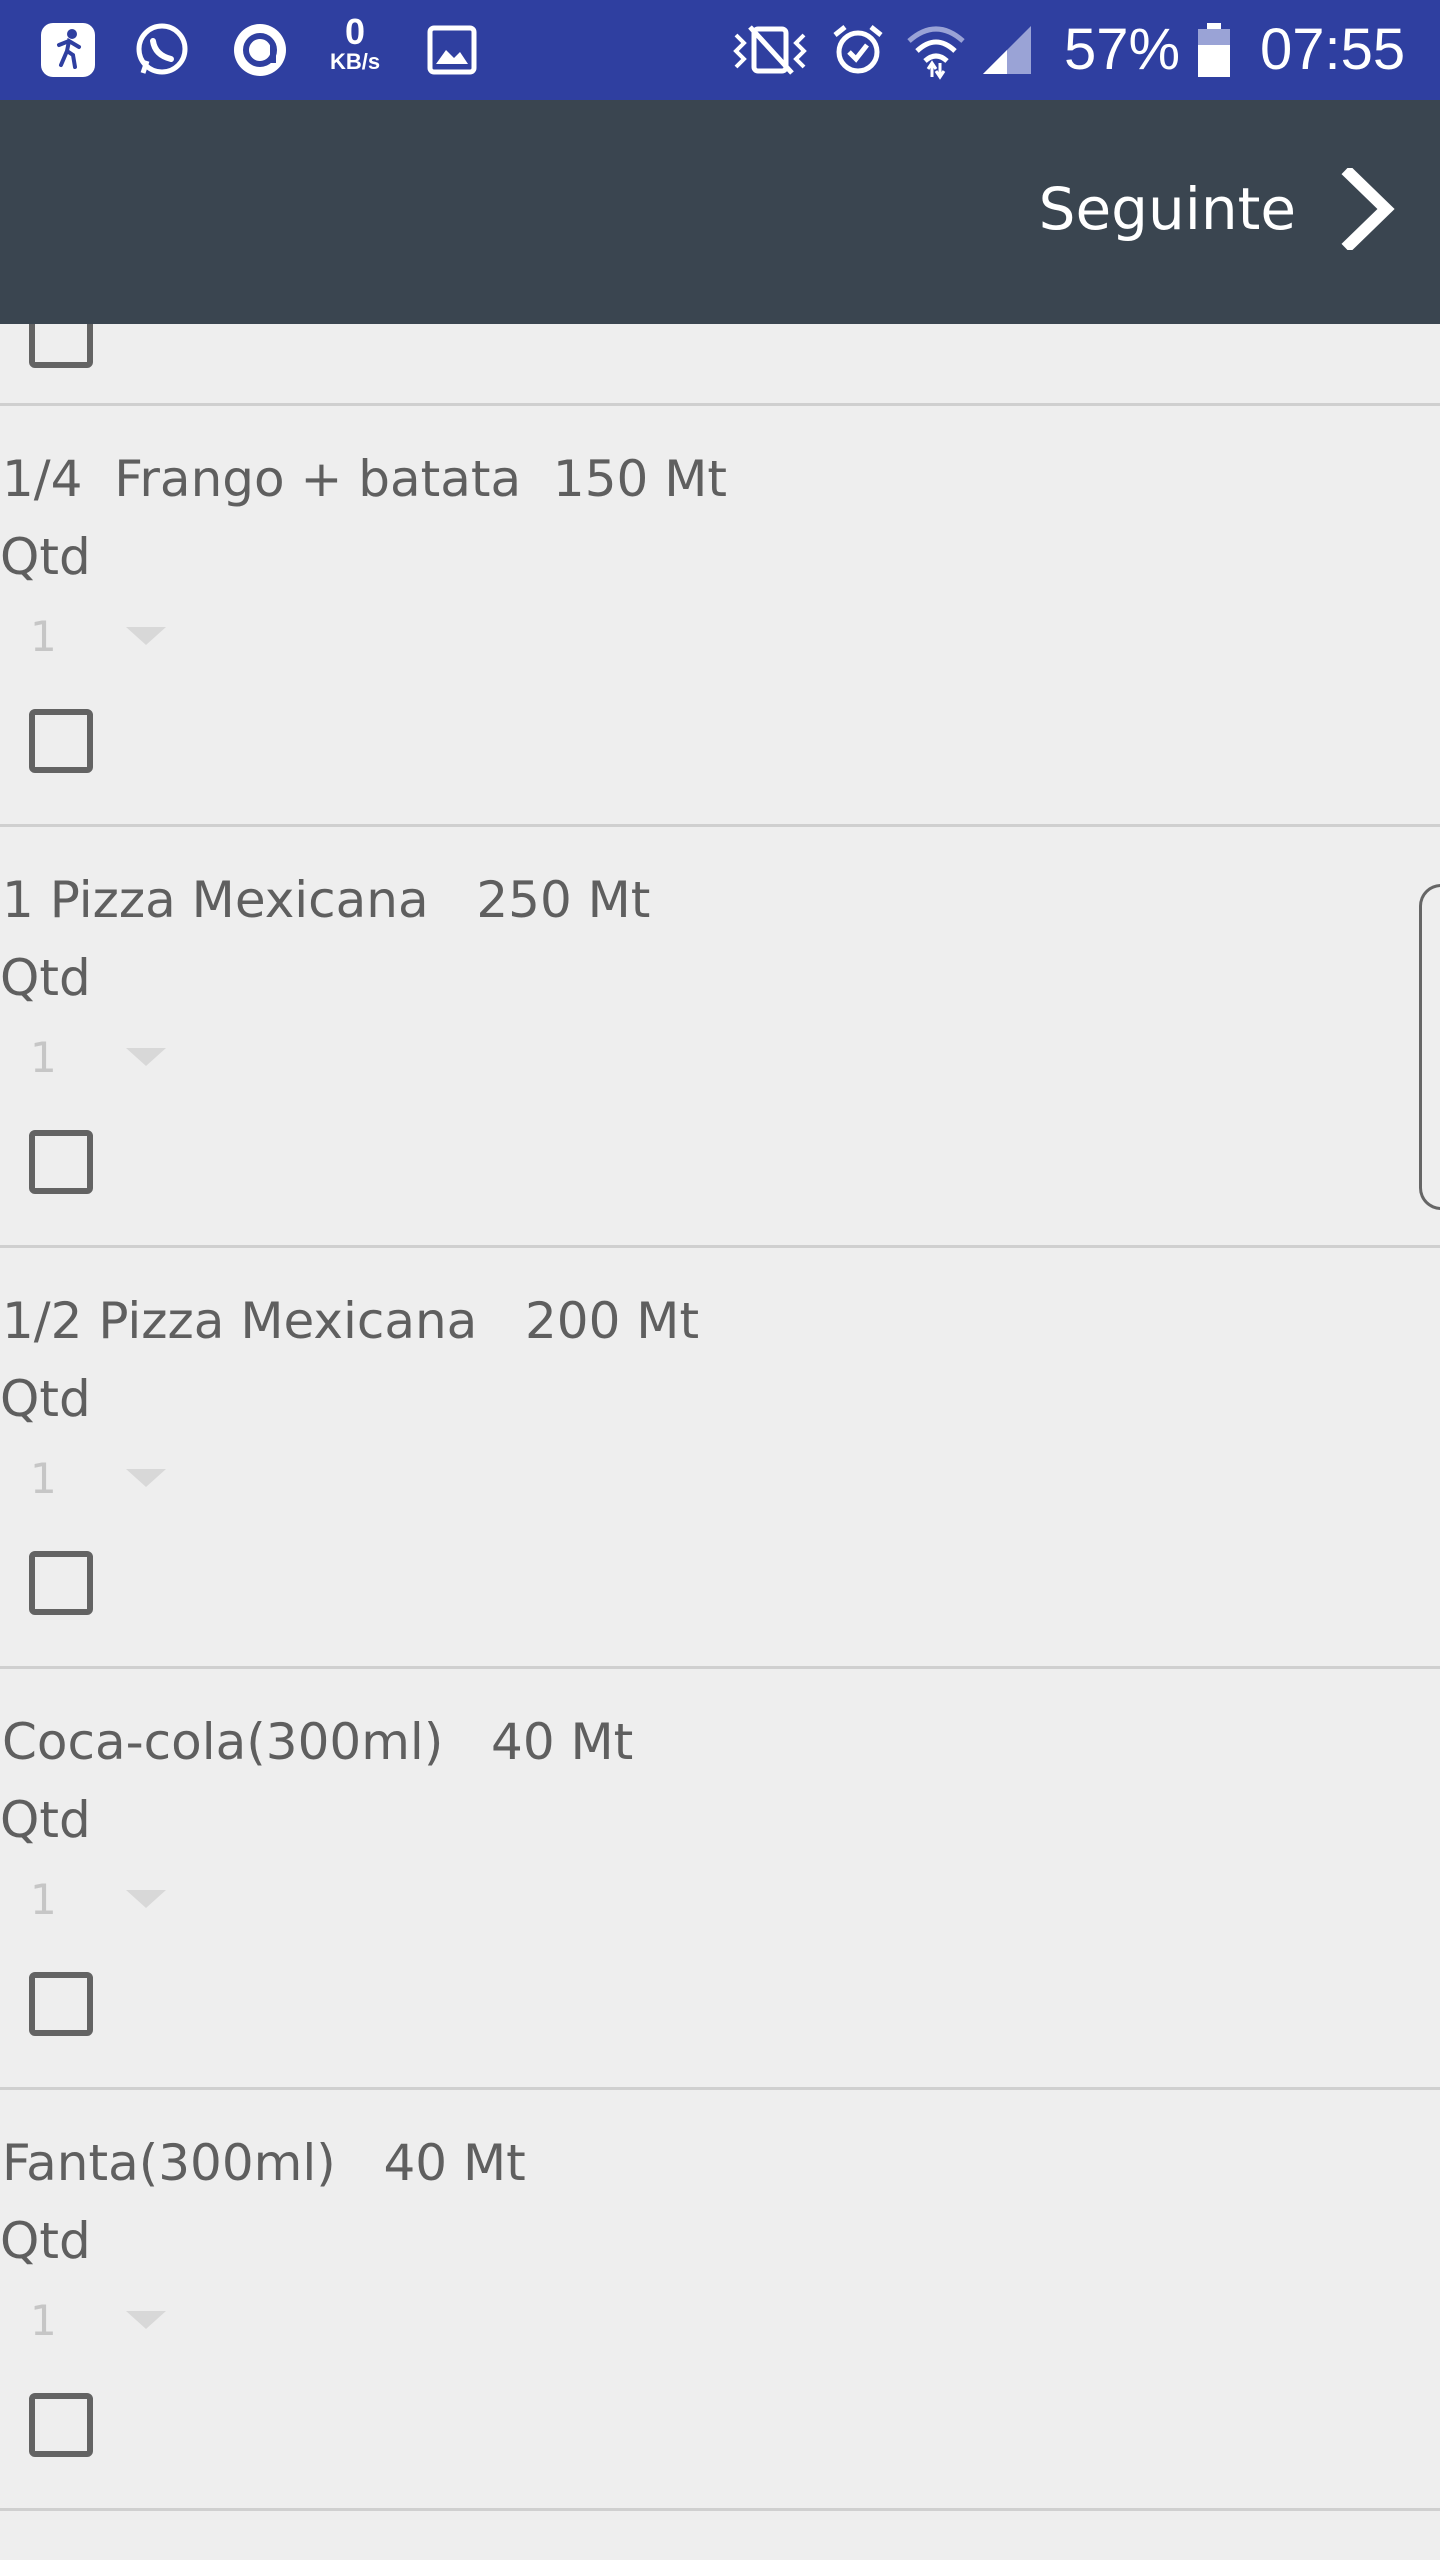 The width and height of the screenshot is (1440, 2560). What do you see at coordinates (355, 61) in the screenshot?
I see `network-speed-unit: KB/s` at bounding box center [355, 61].